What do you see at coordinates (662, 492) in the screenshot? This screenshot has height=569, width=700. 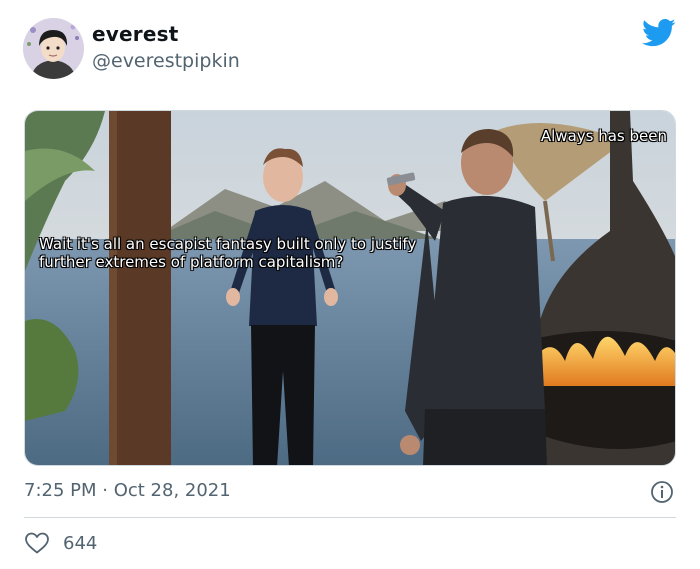 I see `info-icon` at bounding box center [662, 492].